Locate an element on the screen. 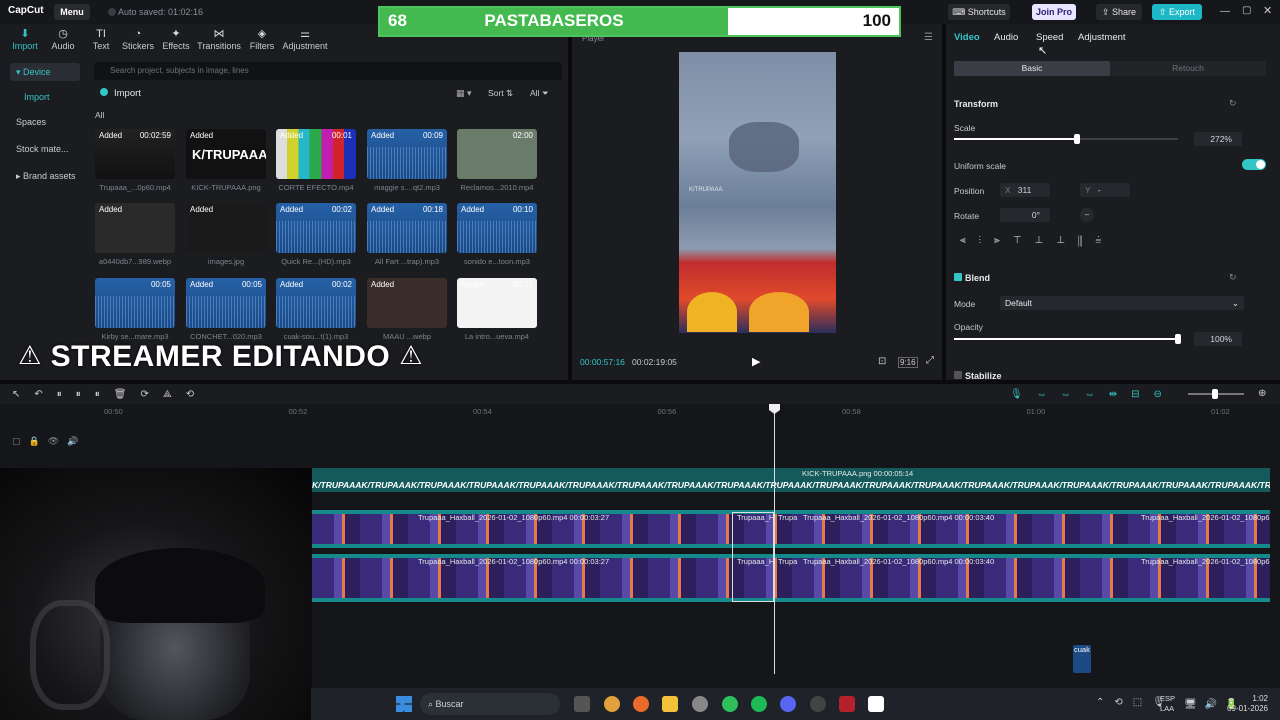 This screenshot has width=1280, height=720. zoom-in-icon: ⊕ is located at coordinates (1262, 393).